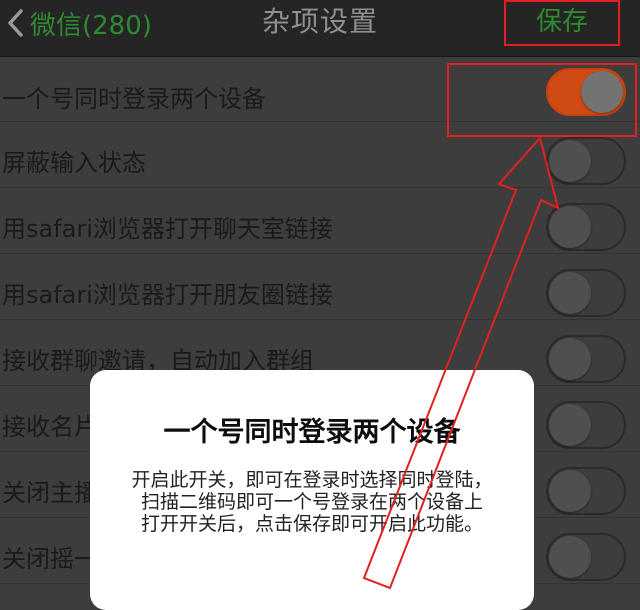 The image size is (640, 610). What do you see at coordinates (320, 28) in the screenshot?
I see `navigation-bar: 微信(280) 杂项设置 保存` at bounding box center [320, 28].